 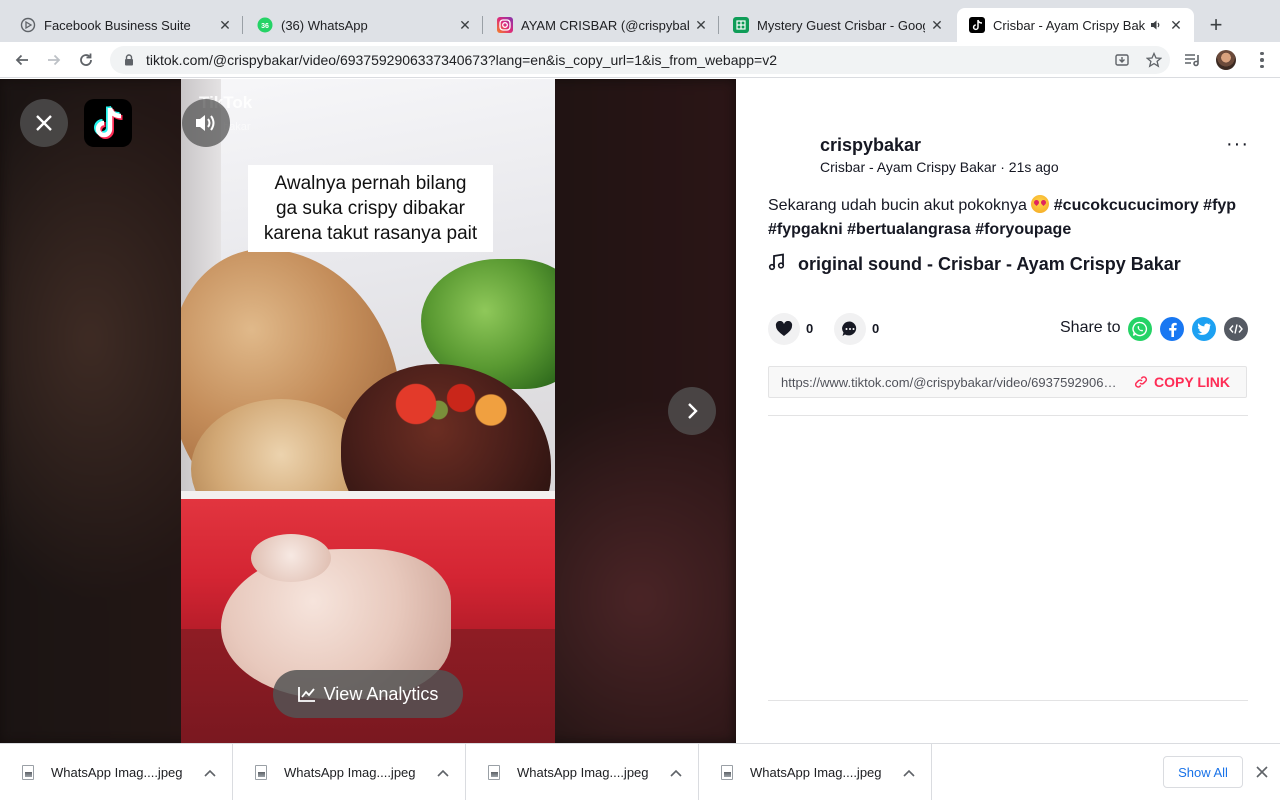 I want to click on hashtag-link: #cucokcucucimory, so click(x=1126, y=205).